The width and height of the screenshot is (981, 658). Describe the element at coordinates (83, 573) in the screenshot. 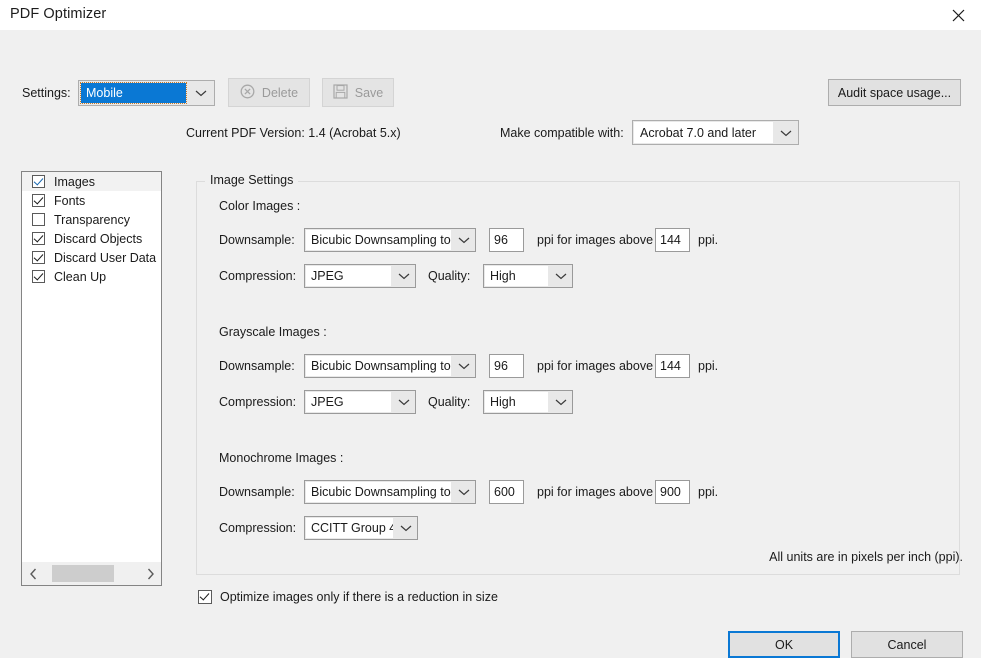

I see `scrollbar-thumb` at that location.